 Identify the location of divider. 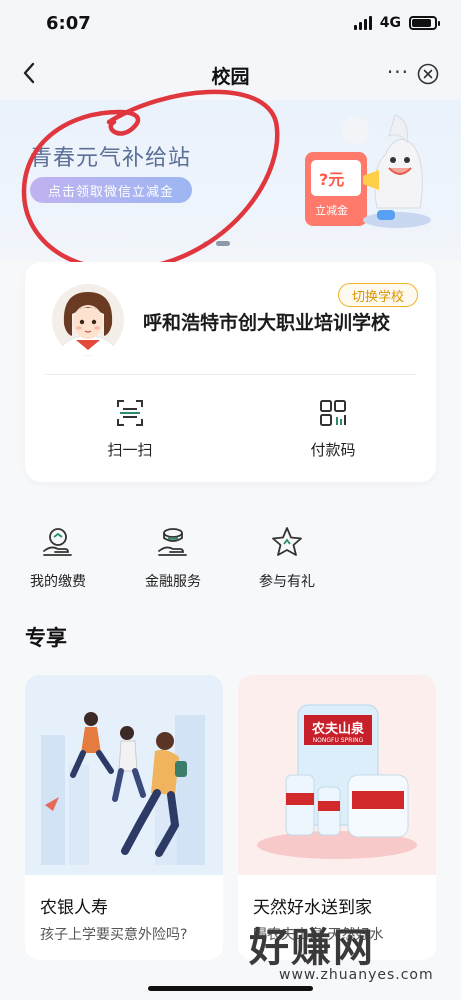
(230, 374).